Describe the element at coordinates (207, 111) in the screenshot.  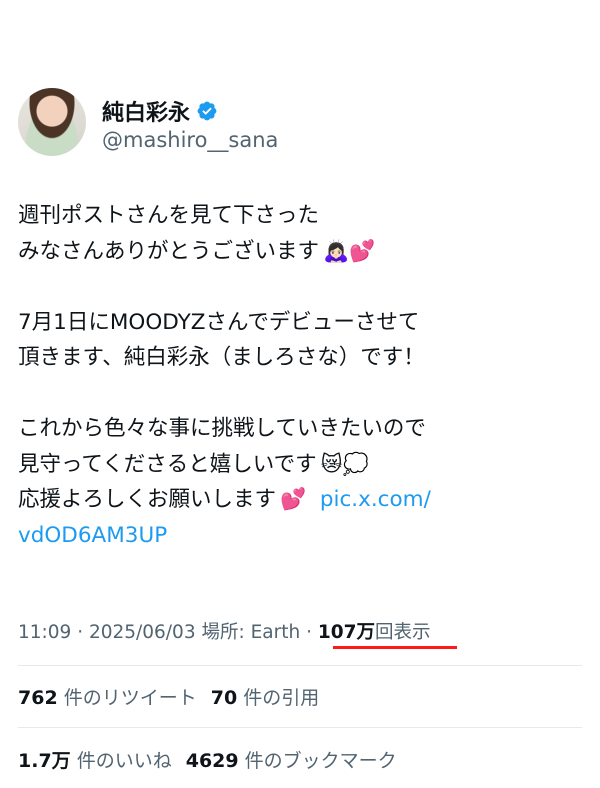
I see `verified-badge-icon` at that location.